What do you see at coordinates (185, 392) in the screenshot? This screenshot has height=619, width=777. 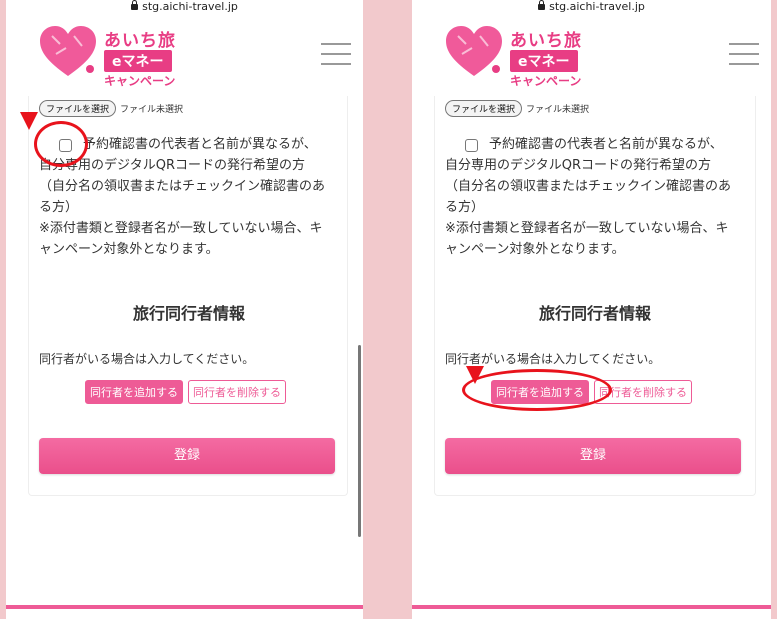 I see `companion-buttons: 同行者を追加する 同行者を削除する` at bounding box center [185, 392].